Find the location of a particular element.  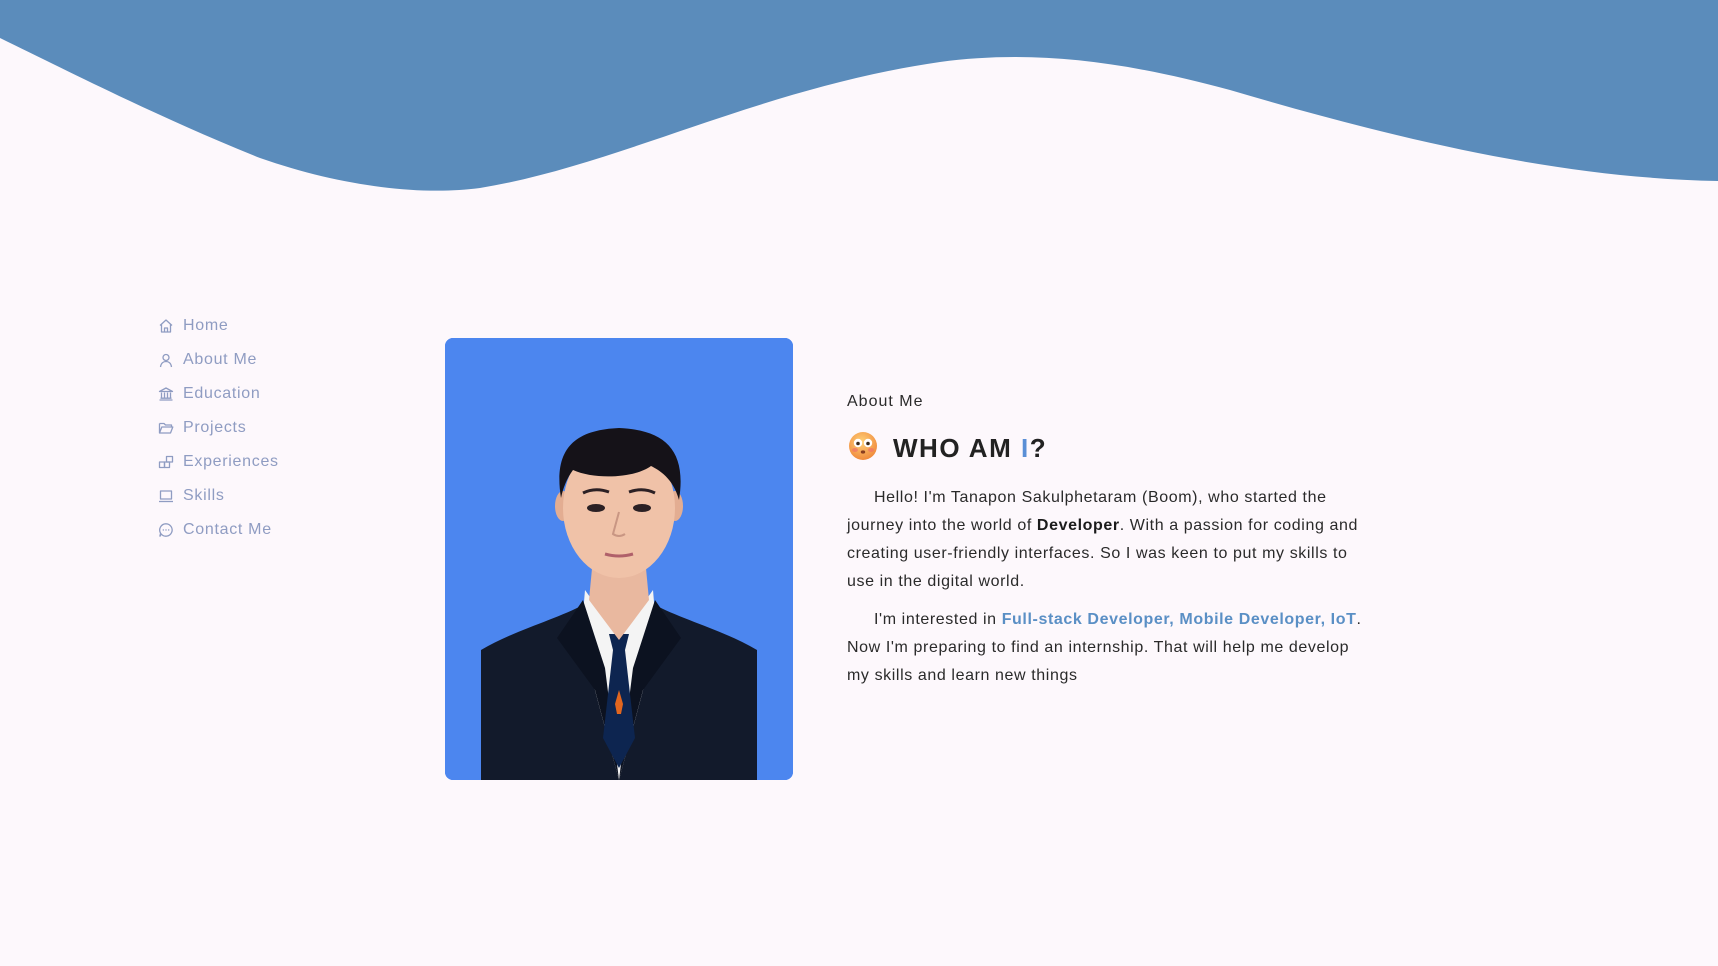

section-heading: WHO AM I? is located at coordinates (1107, 448).